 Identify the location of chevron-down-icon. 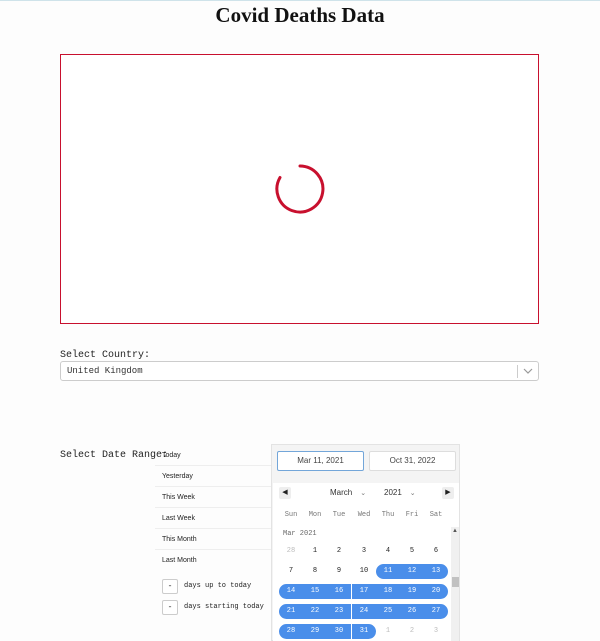
(528, 371).